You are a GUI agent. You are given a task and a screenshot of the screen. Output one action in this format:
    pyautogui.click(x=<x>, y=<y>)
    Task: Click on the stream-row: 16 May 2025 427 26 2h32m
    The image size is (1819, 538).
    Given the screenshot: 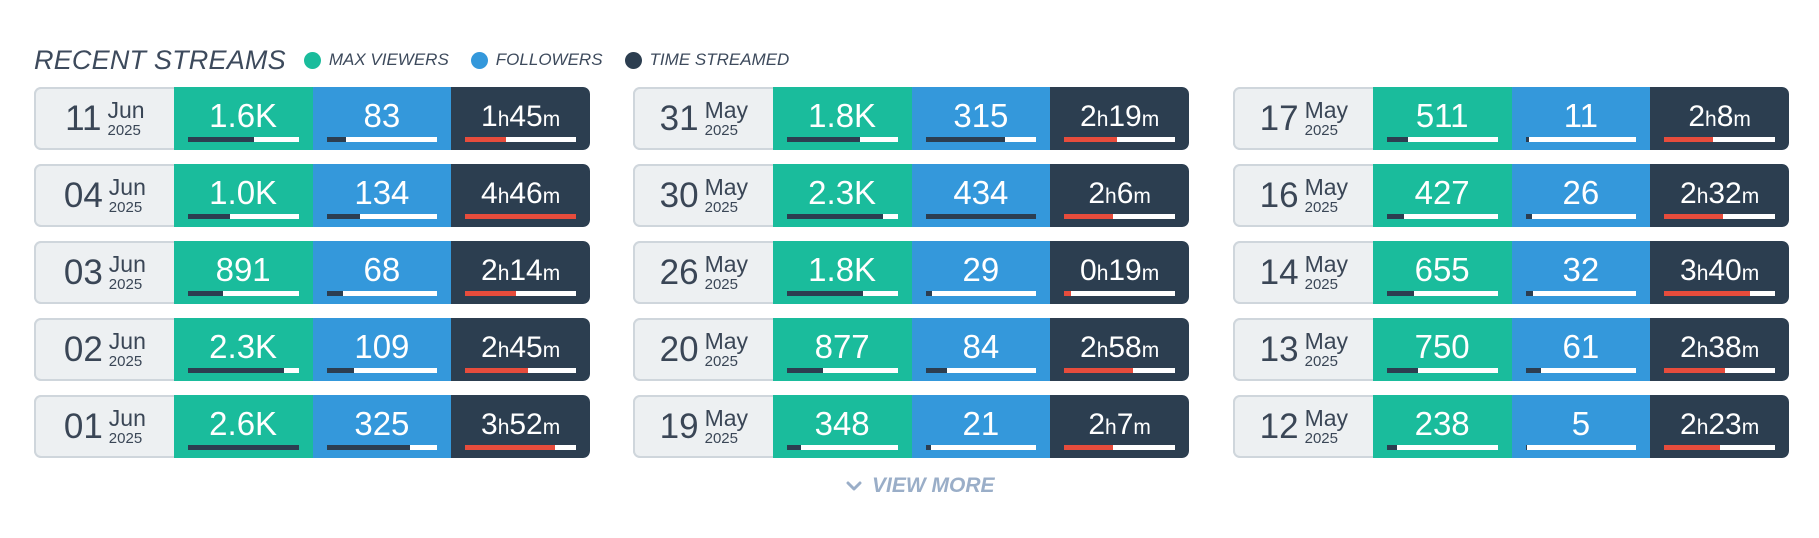 What is the action you would take?
    pyautogui.click(x=1511, y=195)
    